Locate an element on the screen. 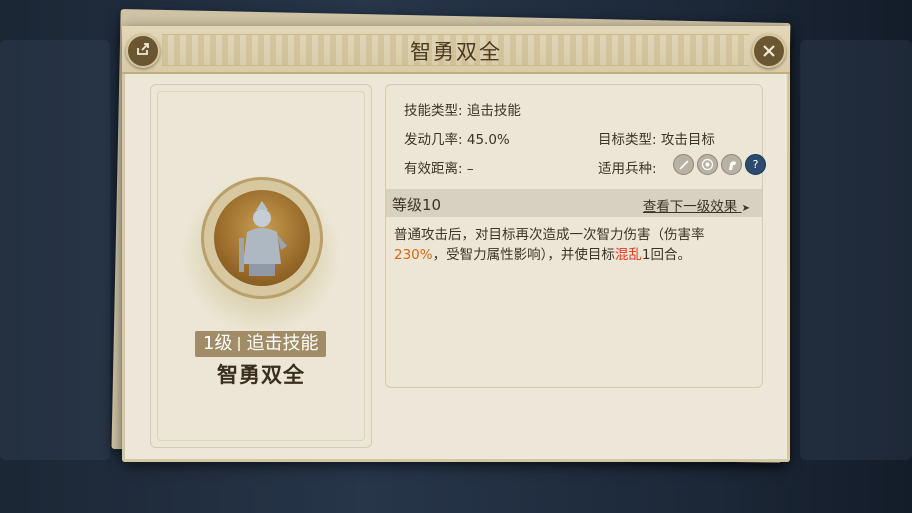  skill-type-row: 技能类型: 追击技能 is located at coordinates (462, 109).